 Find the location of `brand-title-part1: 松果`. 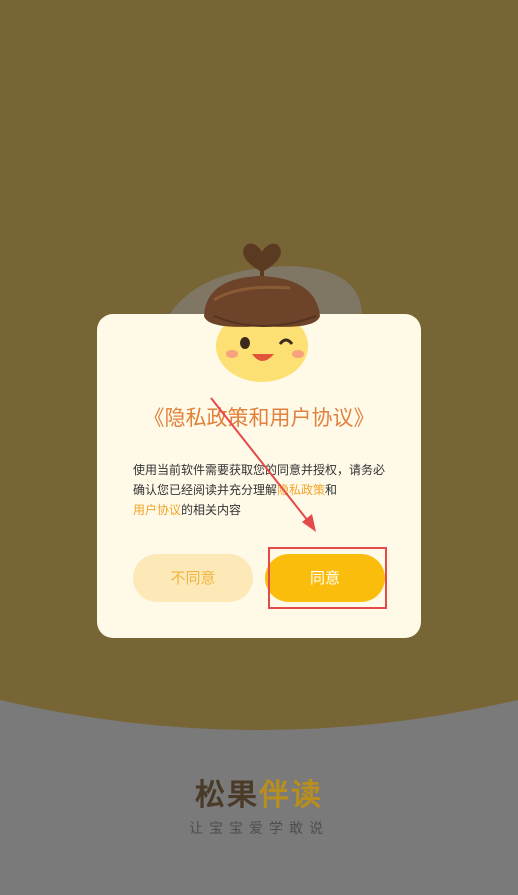

brand-title-part1: 松果 is located at coordinates (227, 795).